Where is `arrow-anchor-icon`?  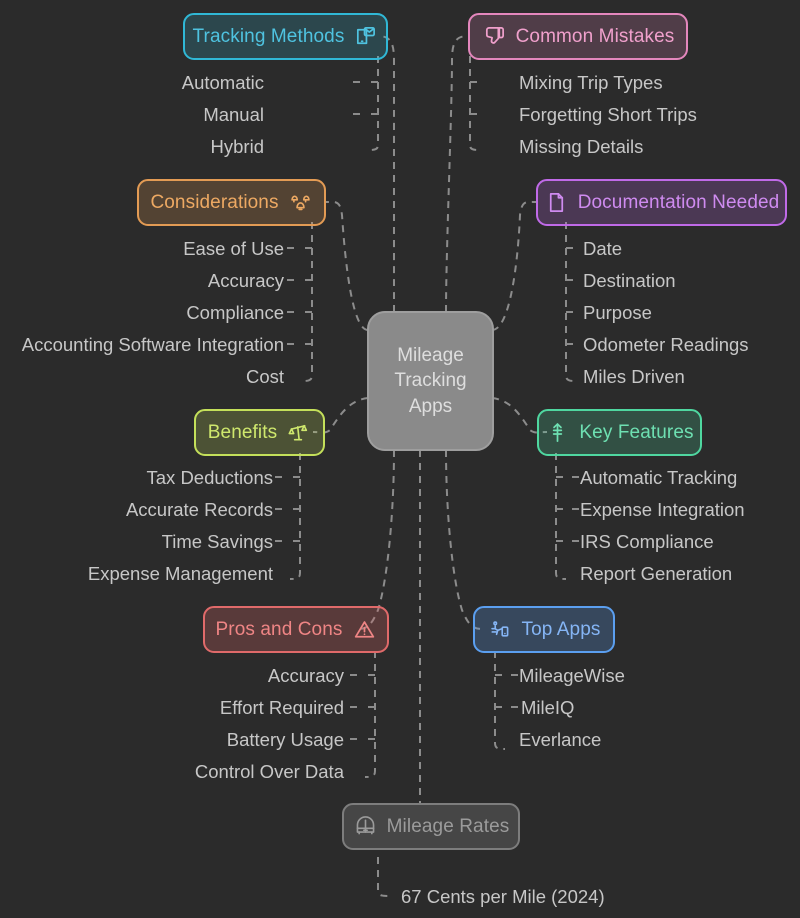 arrow-anchor-icon is located at coordinates (557, 432).